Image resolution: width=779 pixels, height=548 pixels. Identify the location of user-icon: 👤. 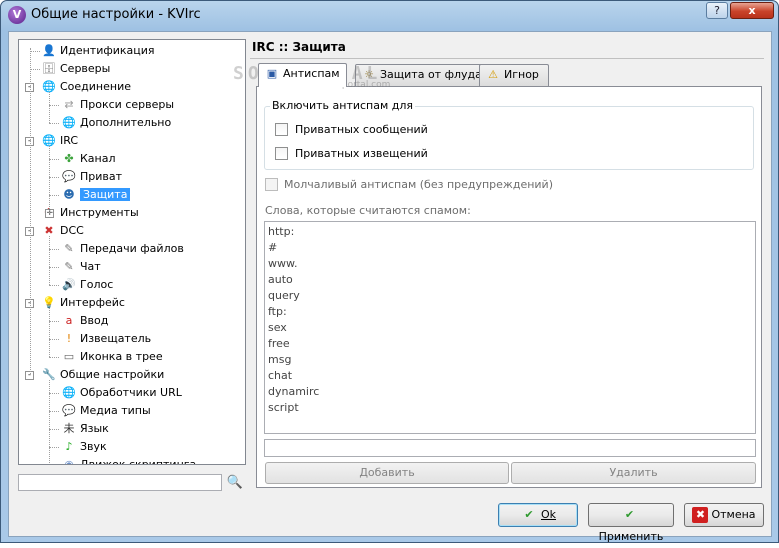
(49, 50).